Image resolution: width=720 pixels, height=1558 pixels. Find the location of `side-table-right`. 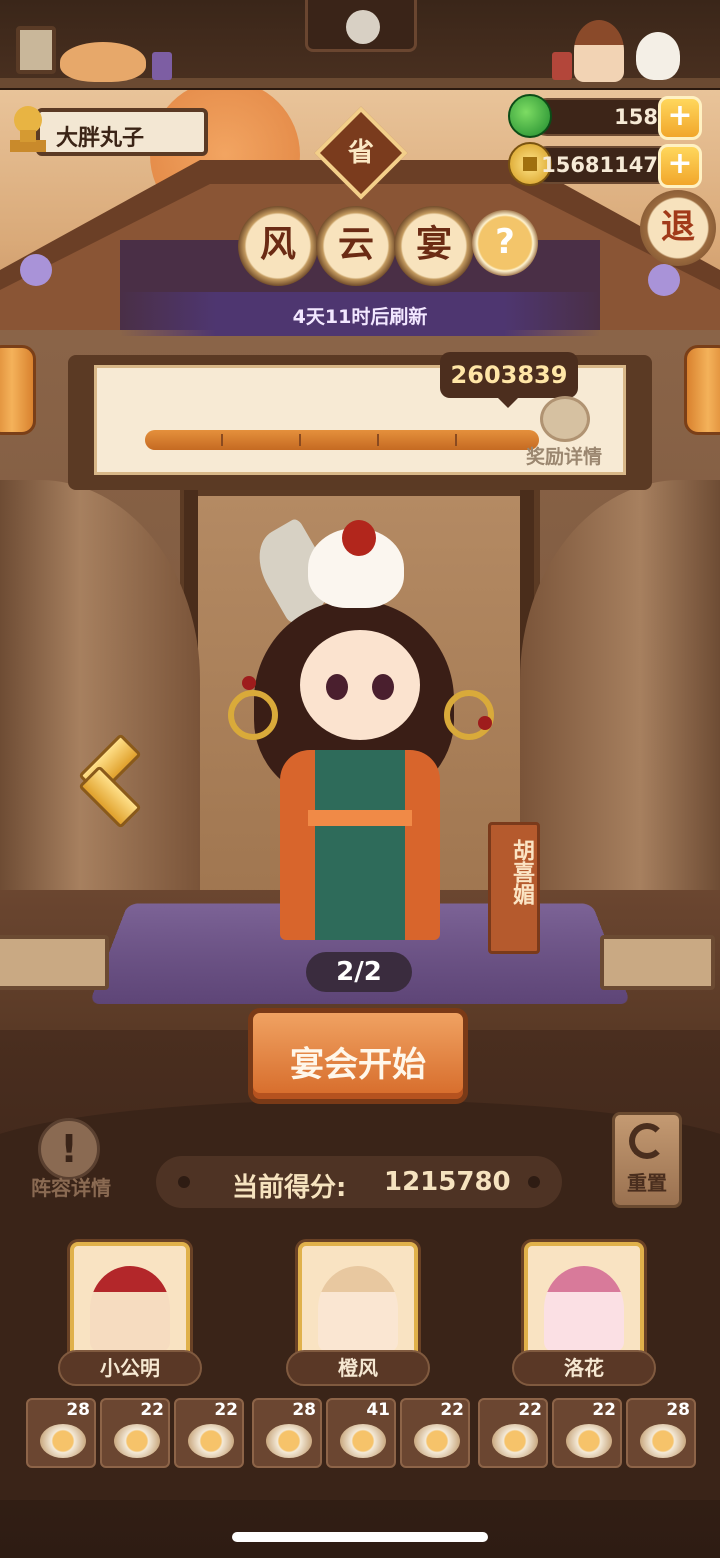

side-table-right is located at coordinates (657, 962).